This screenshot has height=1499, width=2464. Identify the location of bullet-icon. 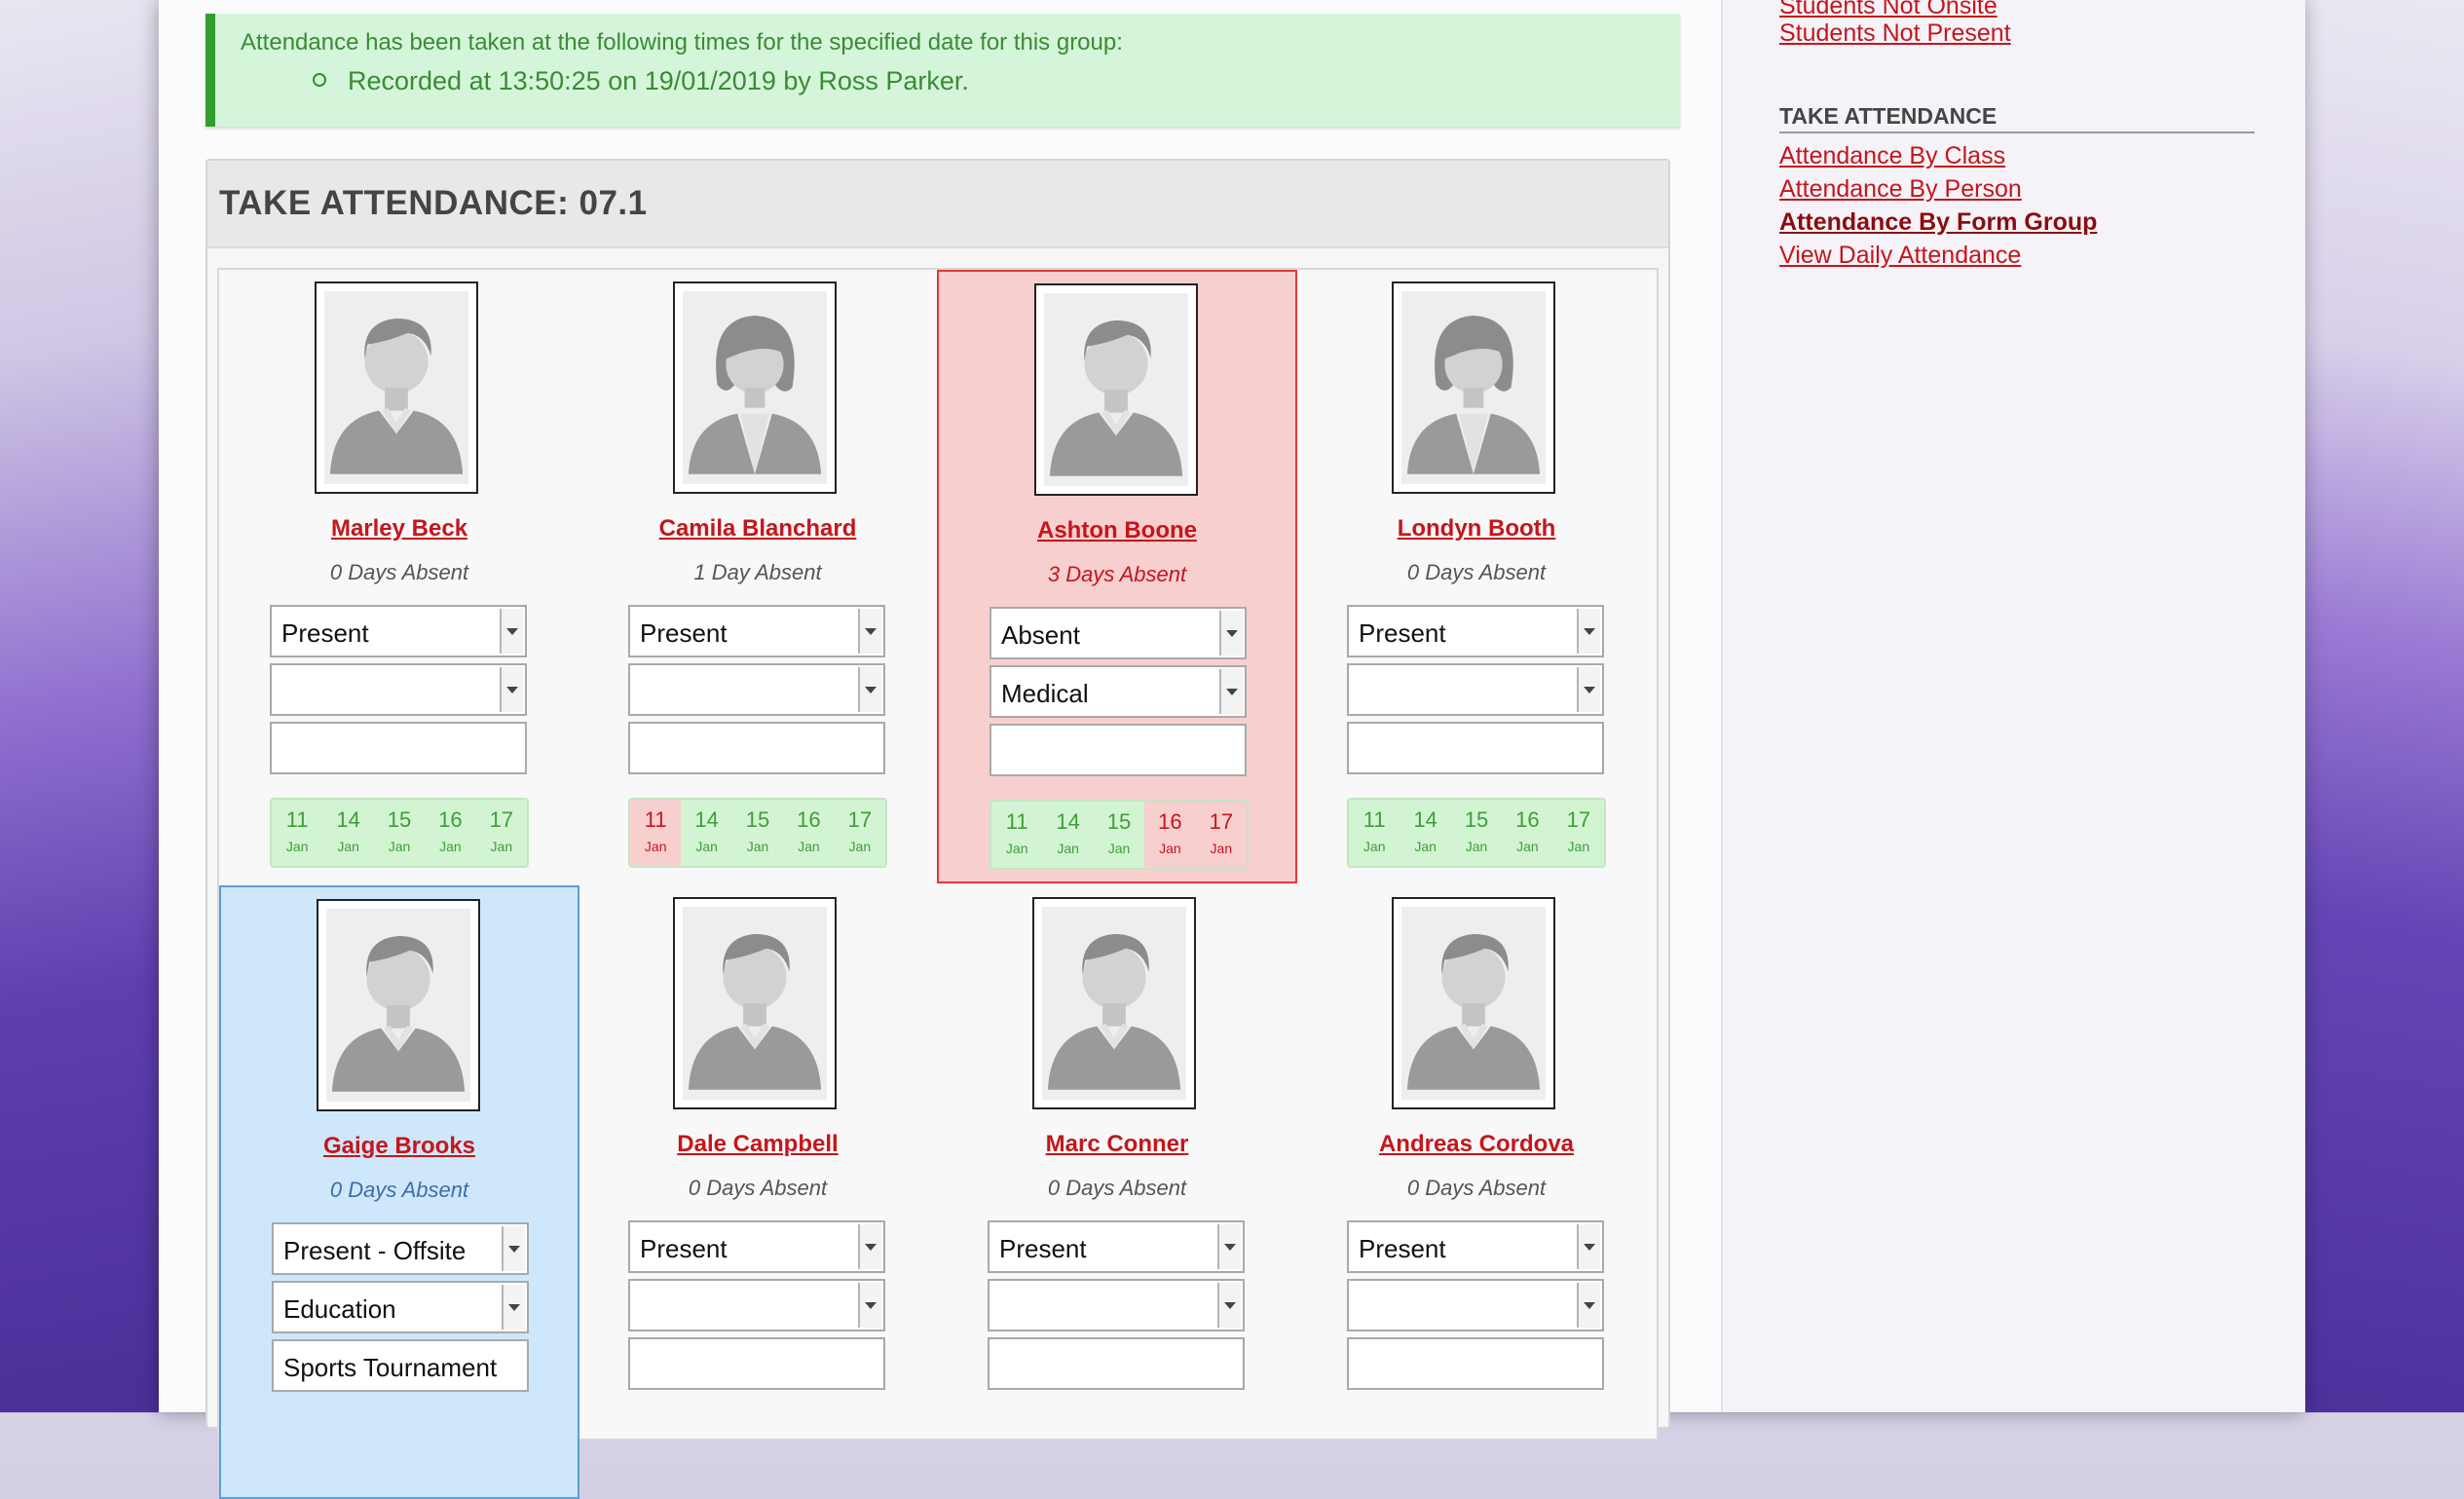
(319, 79).